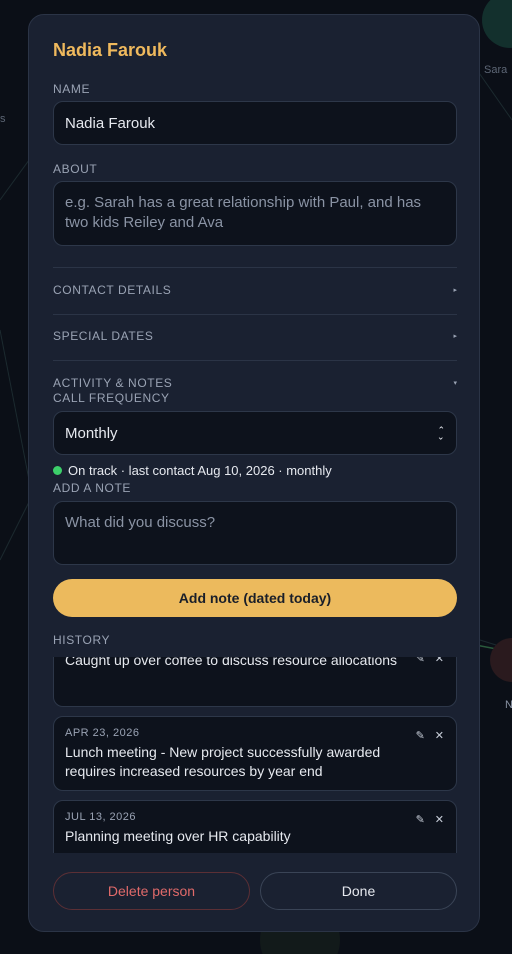 Image resolution: width=512 pixels, height=954 pixels. What do you see at coordinates (91, 433) in the screenshot?
I see `call-frequency-value: Monthly` at bounding box center [91, 433].